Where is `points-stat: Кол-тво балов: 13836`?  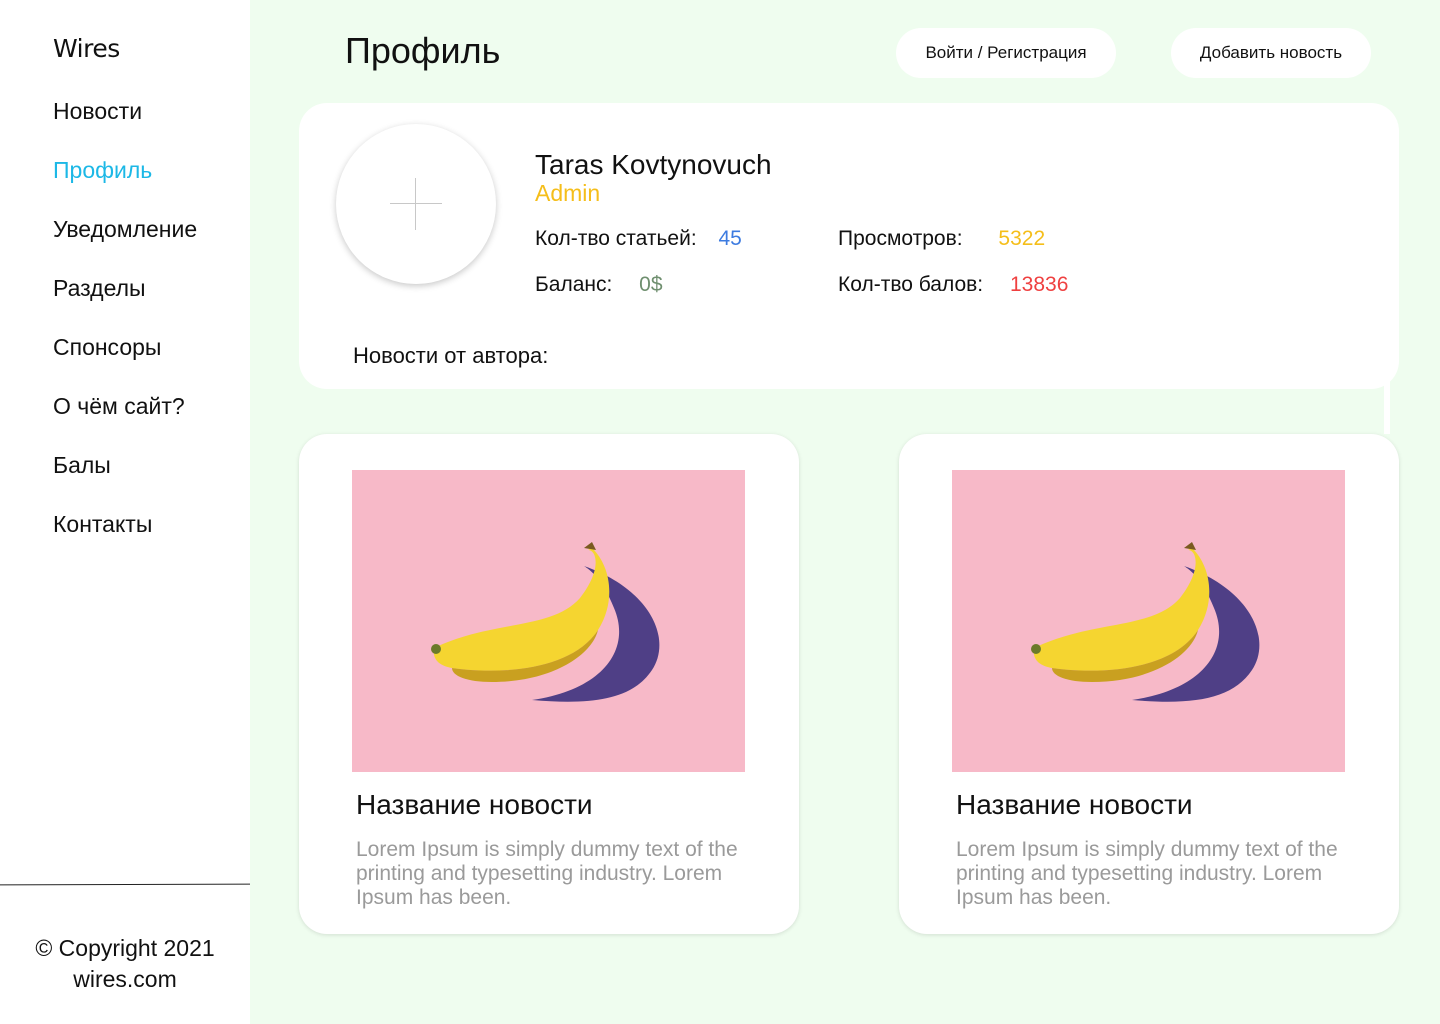 points-stat: Кол-тво балов: 13836 is located at coordinates (953, 285).